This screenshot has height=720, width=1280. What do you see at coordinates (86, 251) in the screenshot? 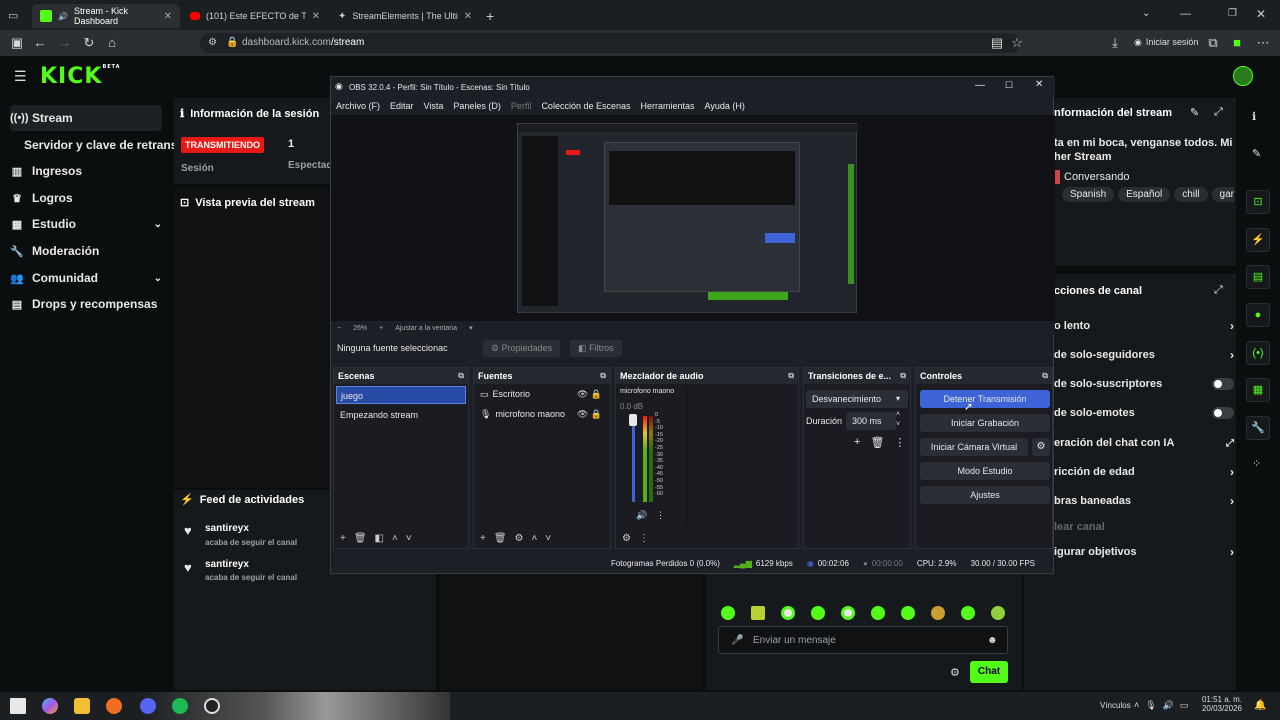
I see `sidebar-item-moderacion: 🔧 Moderación` at bounding box center [86, 251].